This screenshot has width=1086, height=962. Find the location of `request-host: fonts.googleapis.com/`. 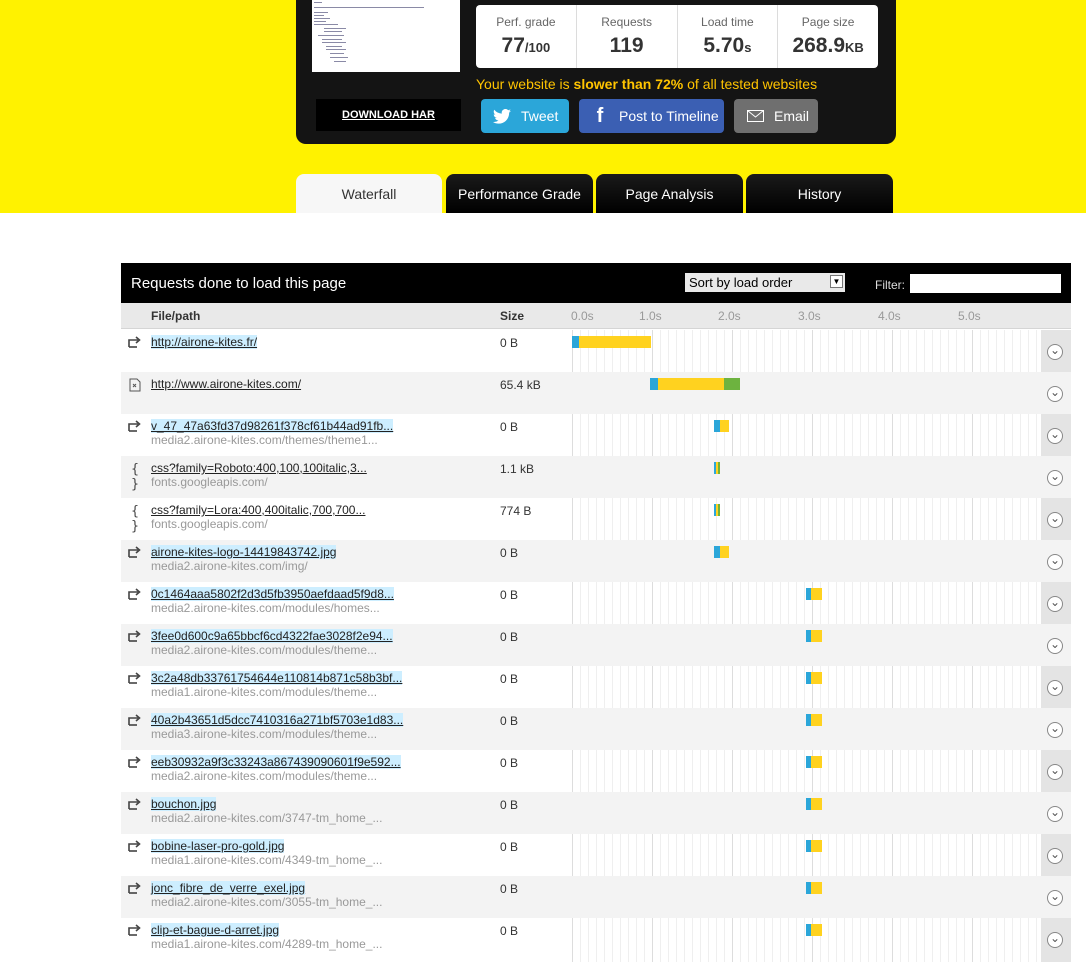

request-host: fonts.googleapis.com/ is located at coordinates (209, 524).